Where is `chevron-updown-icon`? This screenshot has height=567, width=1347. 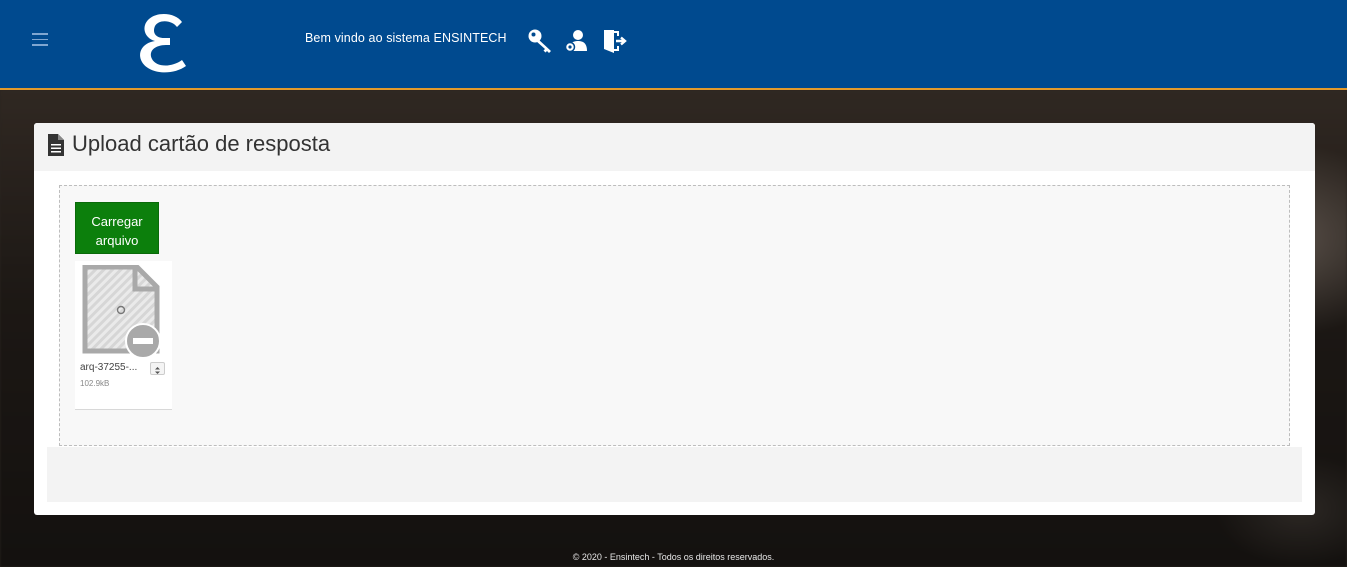 chevron-updown-icon is located at coordinates (157, 370).